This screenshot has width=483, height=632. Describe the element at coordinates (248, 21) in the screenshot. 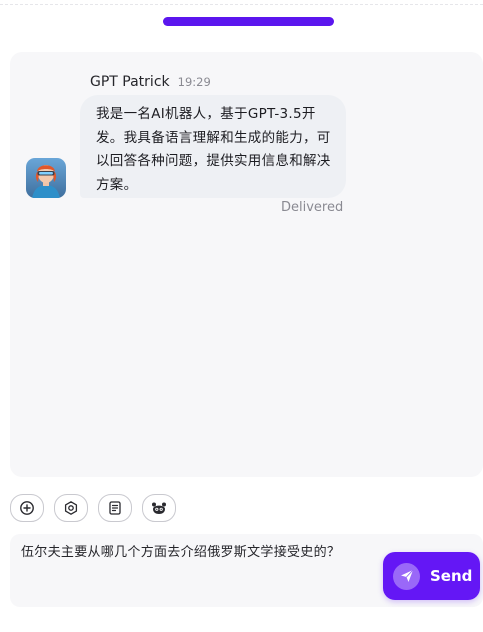

I see `top-progress-bar` at that location.